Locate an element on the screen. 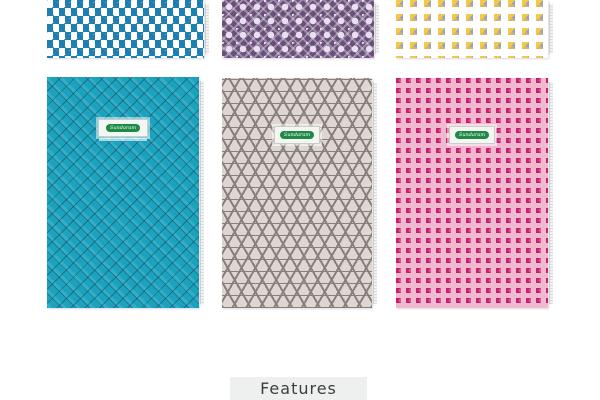 This screenshot has width=600, height=400. notebook-purple-damask is located at coordinates (300, 29).